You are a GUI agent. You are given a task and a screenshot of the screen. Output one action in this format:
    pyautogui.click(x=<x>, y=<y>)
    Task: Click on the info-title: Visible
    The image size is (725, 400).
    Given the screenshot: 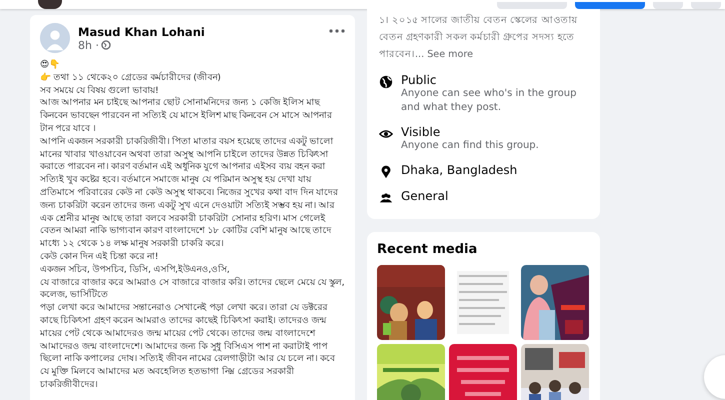 What is the action you would take?
    pyautogui.click(x=421, y=132)
    